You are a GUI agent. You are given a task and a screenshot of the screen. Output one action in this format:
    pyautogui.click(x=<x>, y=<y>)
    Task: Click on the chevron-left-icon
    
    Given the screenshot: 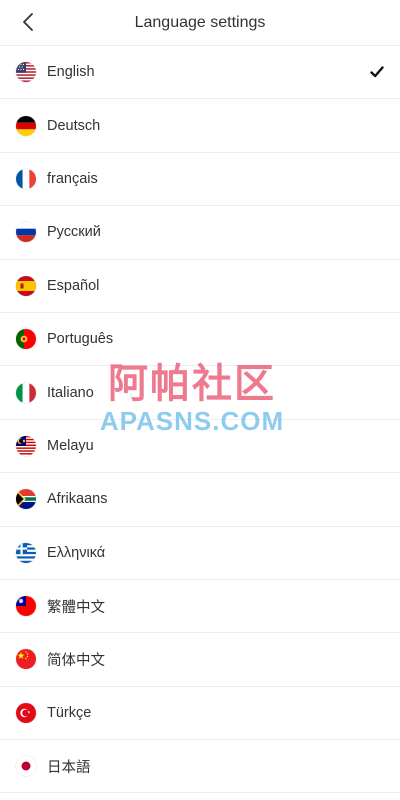 What is the action you would take?
    pyautogui.click(x=28, y=22)
    